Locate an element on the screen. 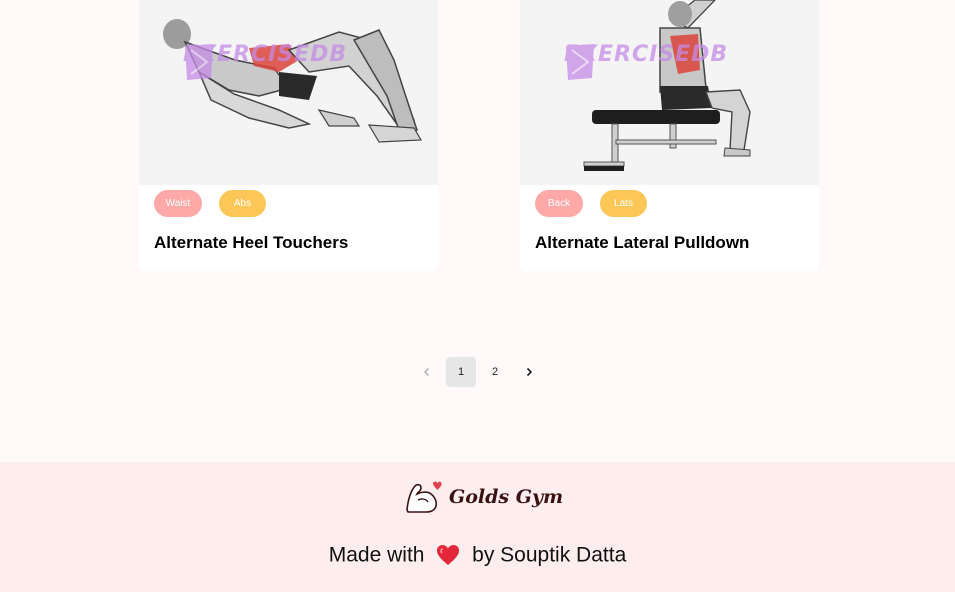 Image resolution: width=955 pixels, height=592 pixels. pagination: 1 2 is located at coordinates (478, 372).